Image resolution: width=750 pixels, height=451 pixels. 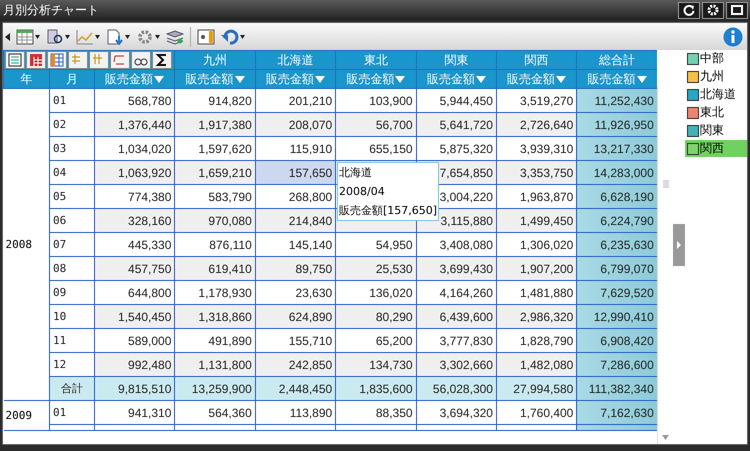 What do you see at coordinates (230, 36) in the screenshot?
I see `undo-icon` at bounding box center [230, 36].